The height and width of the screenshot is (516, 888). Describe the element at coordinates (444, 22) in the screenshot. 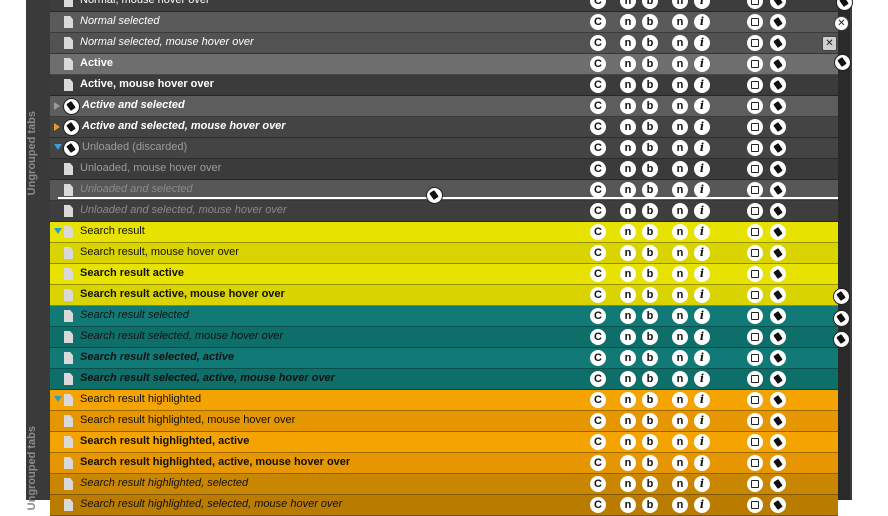

I see `tab-row: Normal selected Cn b n i` at that location.